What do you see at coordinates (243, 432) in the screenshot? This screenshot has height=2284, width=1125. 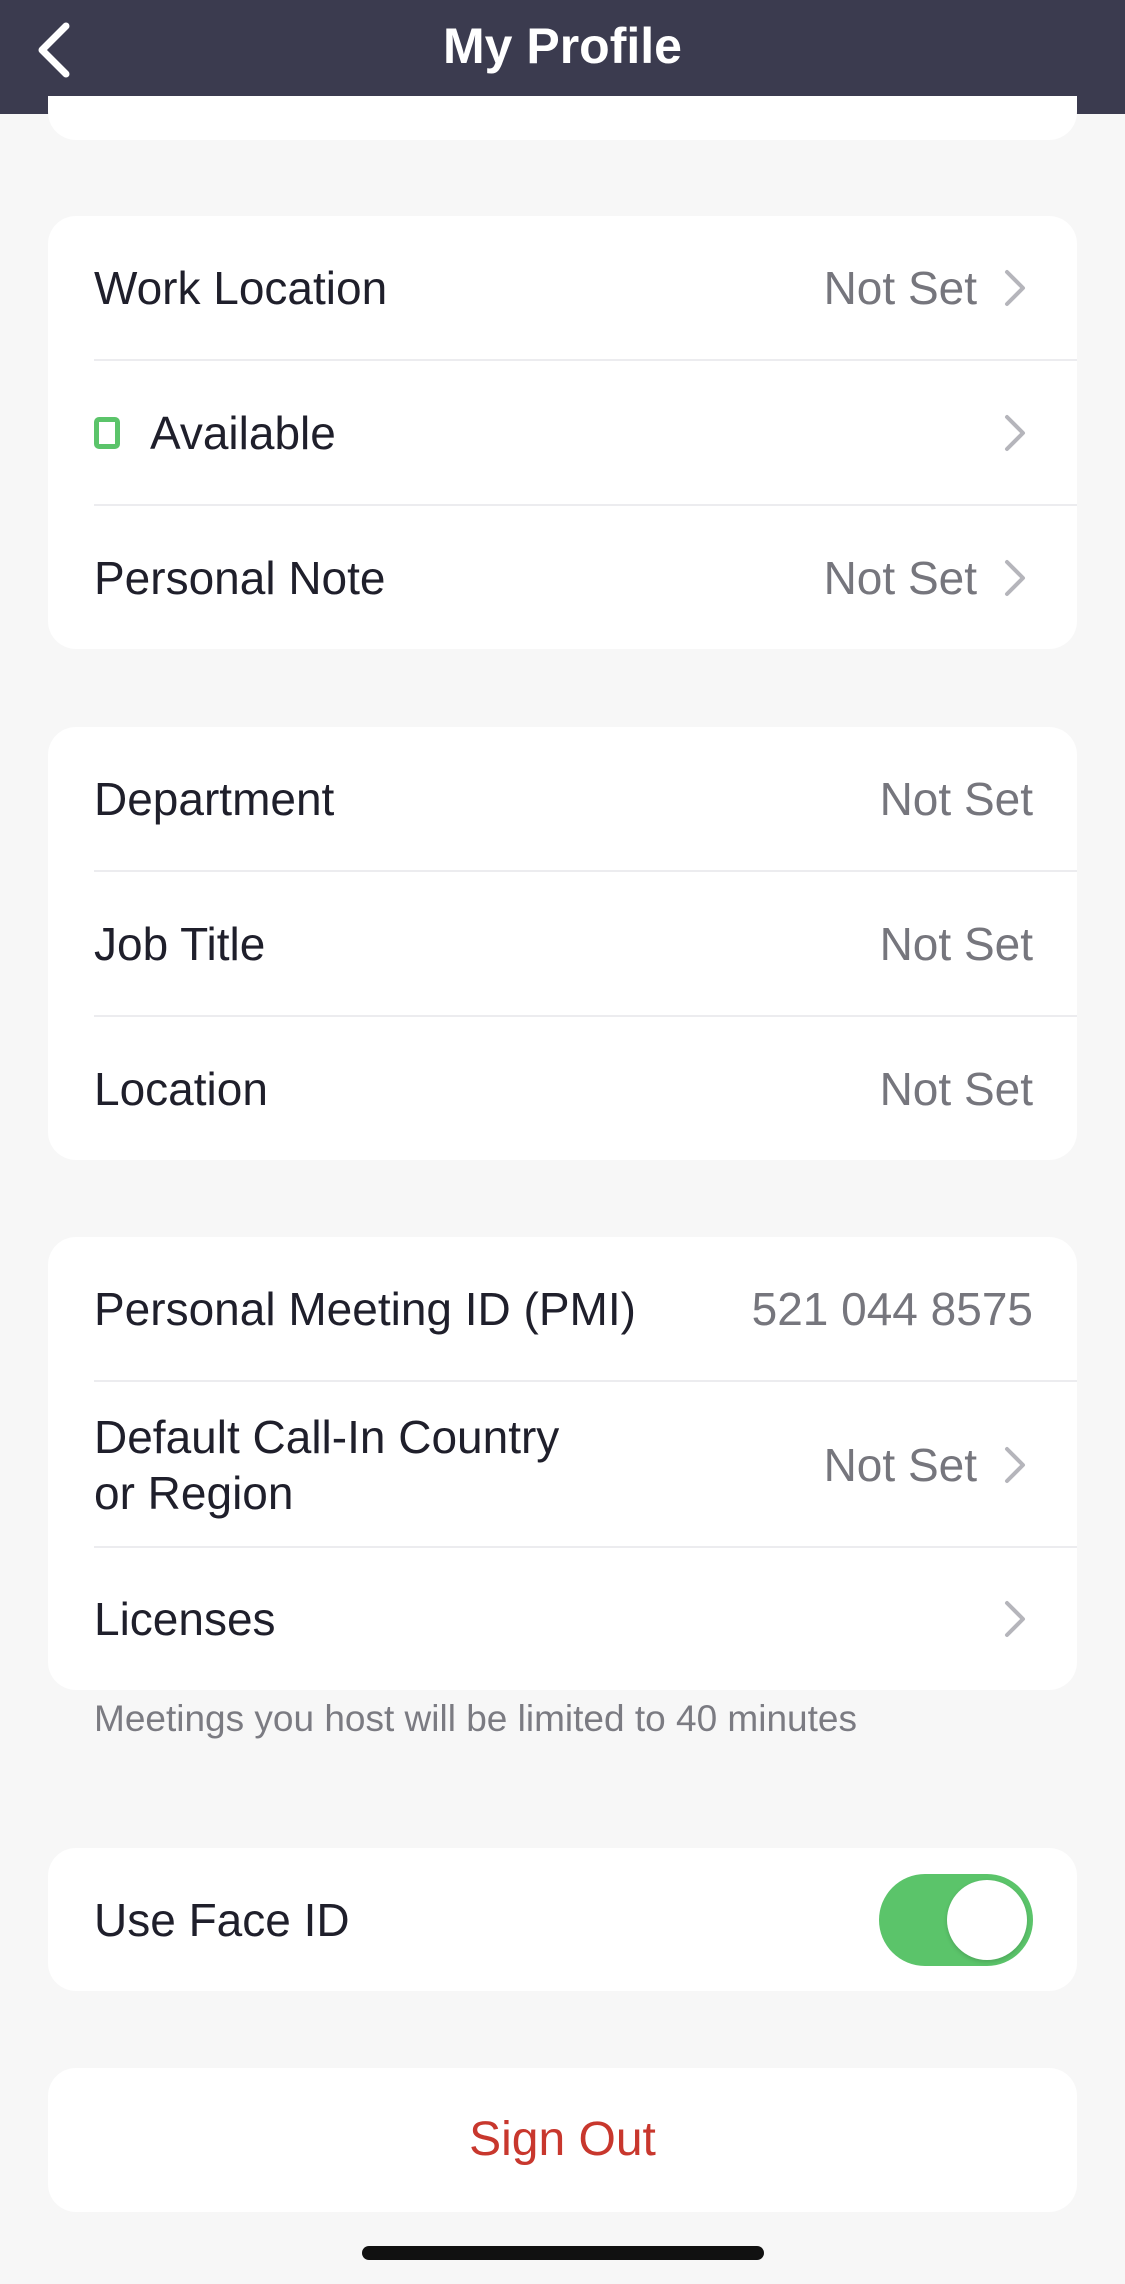 I see `status-label: Available` at bounding box center [243, 432].